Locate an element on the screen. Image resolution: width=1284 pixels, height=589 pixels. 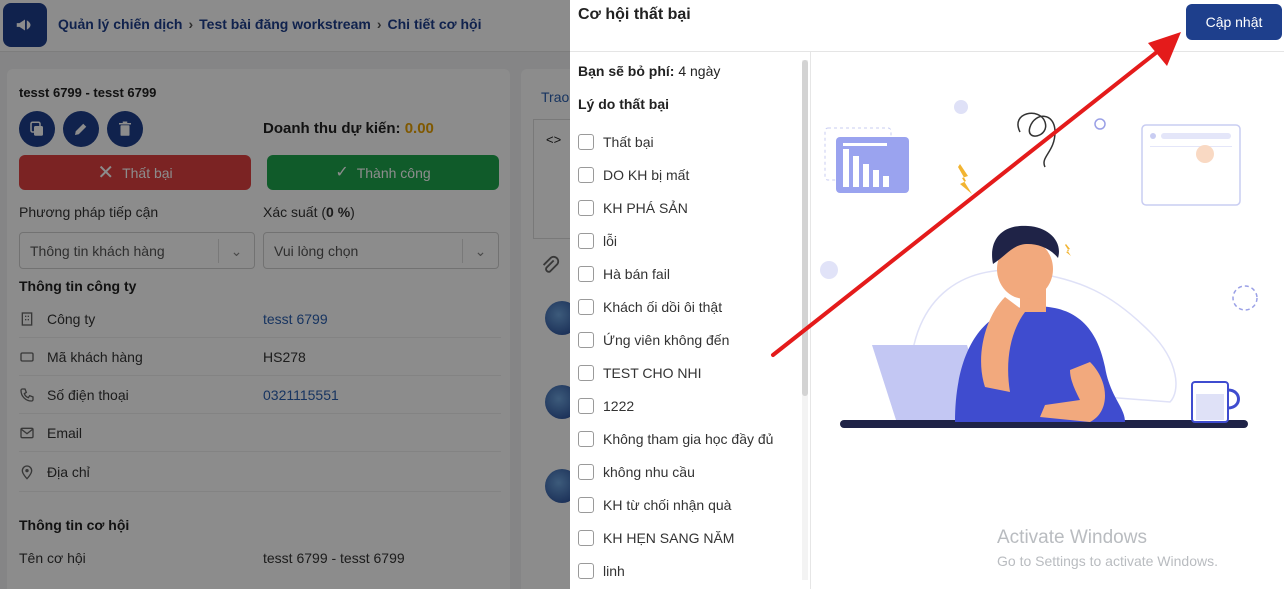
fee-value: 4 ngày is located at coordinates (699, 71).